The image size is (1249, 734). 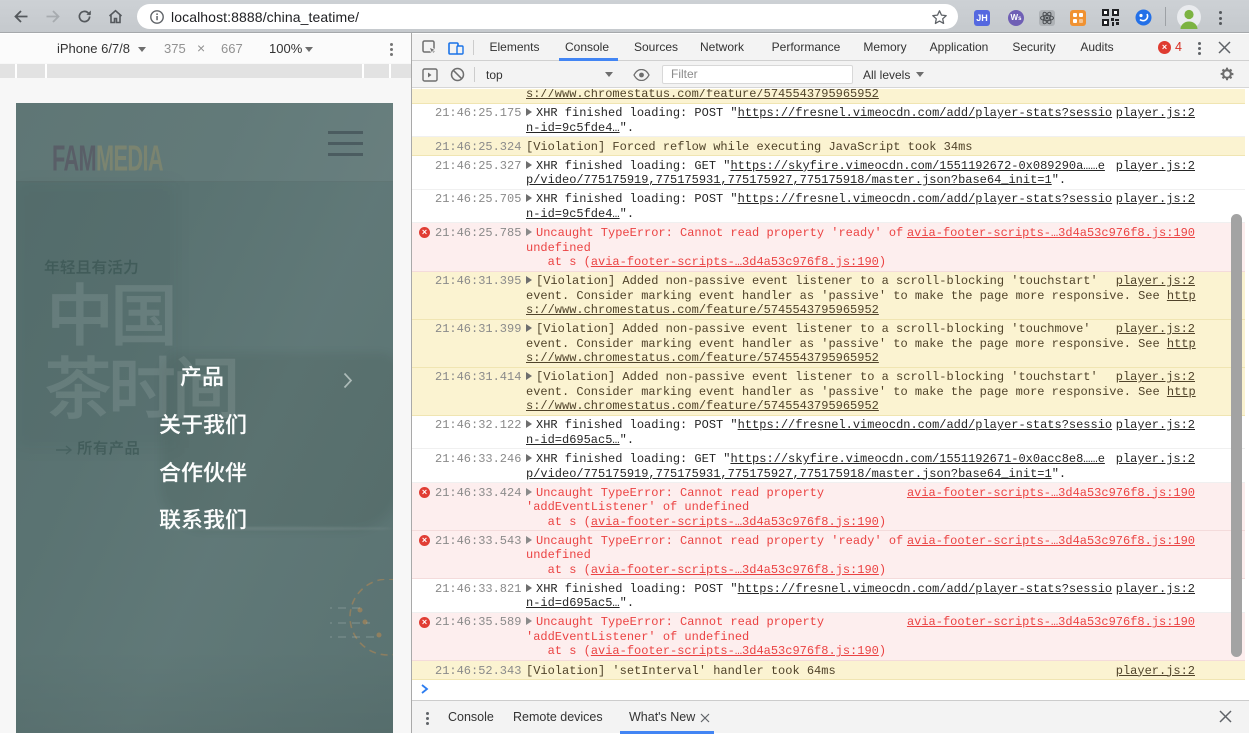 I want to click on svg-text: FAMMEDIA, so click(x=108, y=158).